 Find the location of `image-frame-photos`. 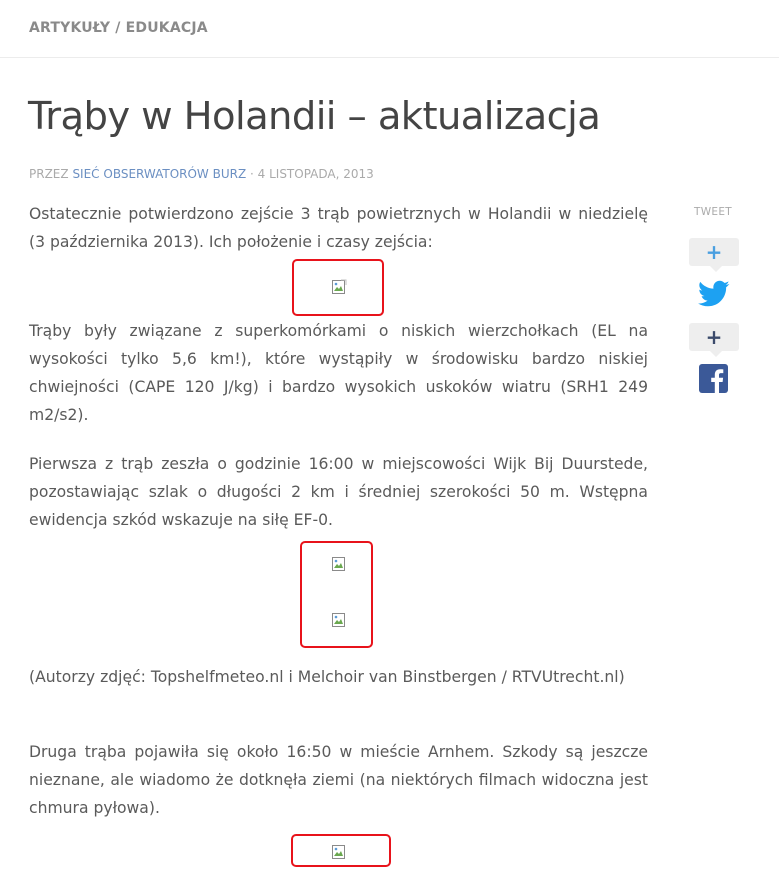

image-frame-photos is located at coordinates (336, 594).